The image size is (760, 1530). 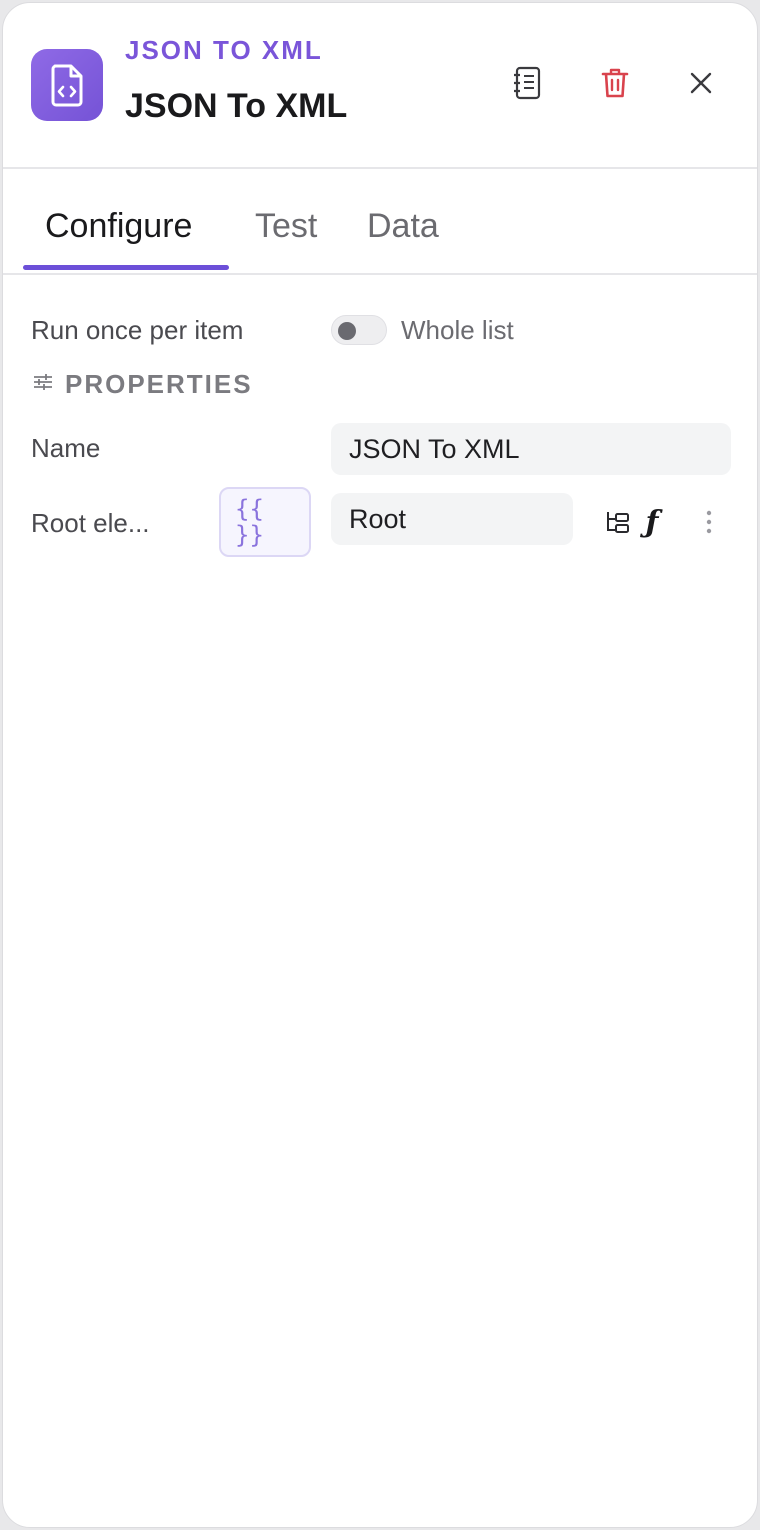 What do you see at coordinates (359, 330) in the screenshot?
I see `run-mode-toggle` at bounding box center [359, 330].